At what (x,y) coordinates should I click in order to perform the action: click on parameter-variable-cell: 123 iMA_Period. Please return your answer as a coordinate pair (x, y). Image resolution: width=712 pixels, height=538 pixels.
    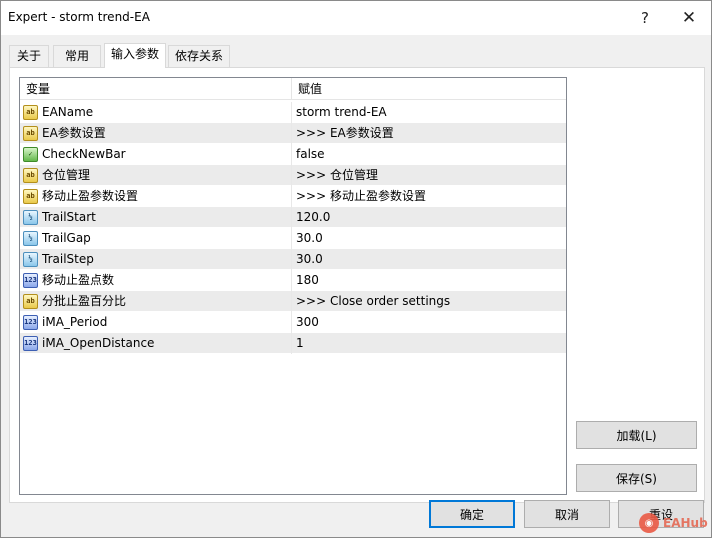
    Looking at the image, I should click on (156, 322).